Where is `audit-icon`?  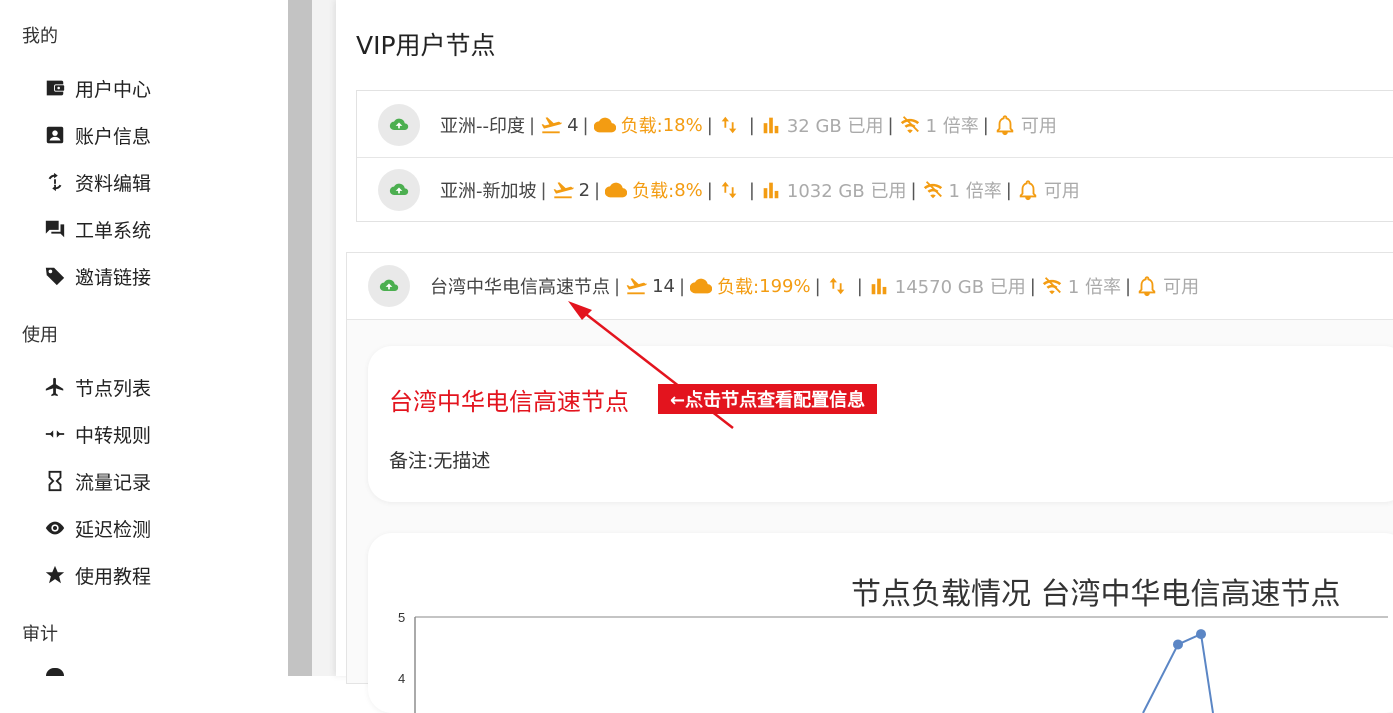
audit-icon is located at coordinates (55, 672).